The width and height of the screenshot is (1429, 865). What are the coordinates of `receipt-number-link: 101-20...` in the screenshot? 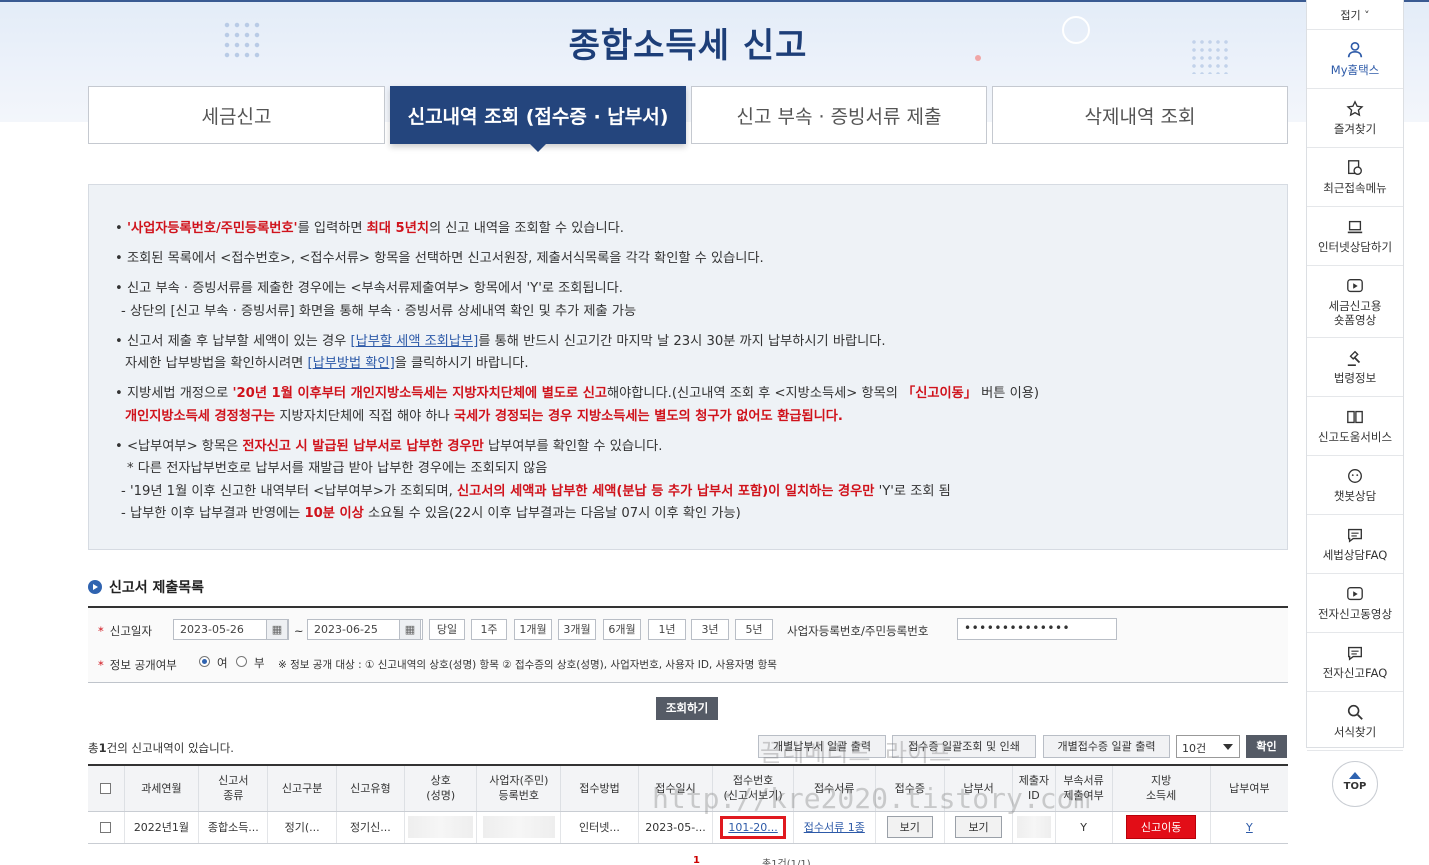 It's located at (753, 827).